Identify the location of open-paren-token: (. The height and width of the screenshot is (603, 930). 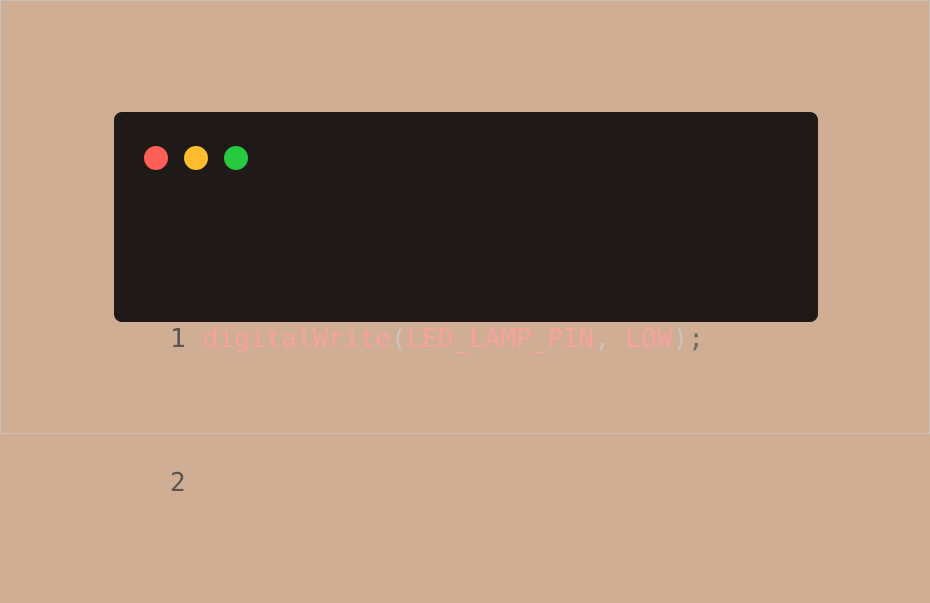
(398, 339).